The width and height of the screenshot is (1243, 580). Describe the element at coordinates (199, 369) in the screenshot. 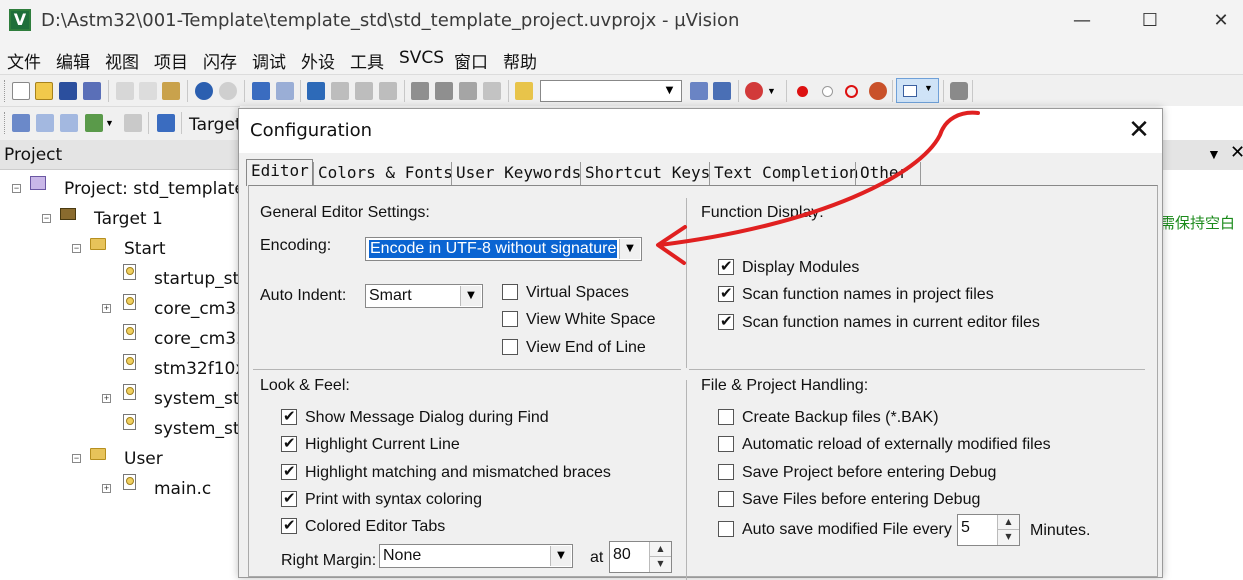

I see `tree-item-file: stm32f10x` at that location.